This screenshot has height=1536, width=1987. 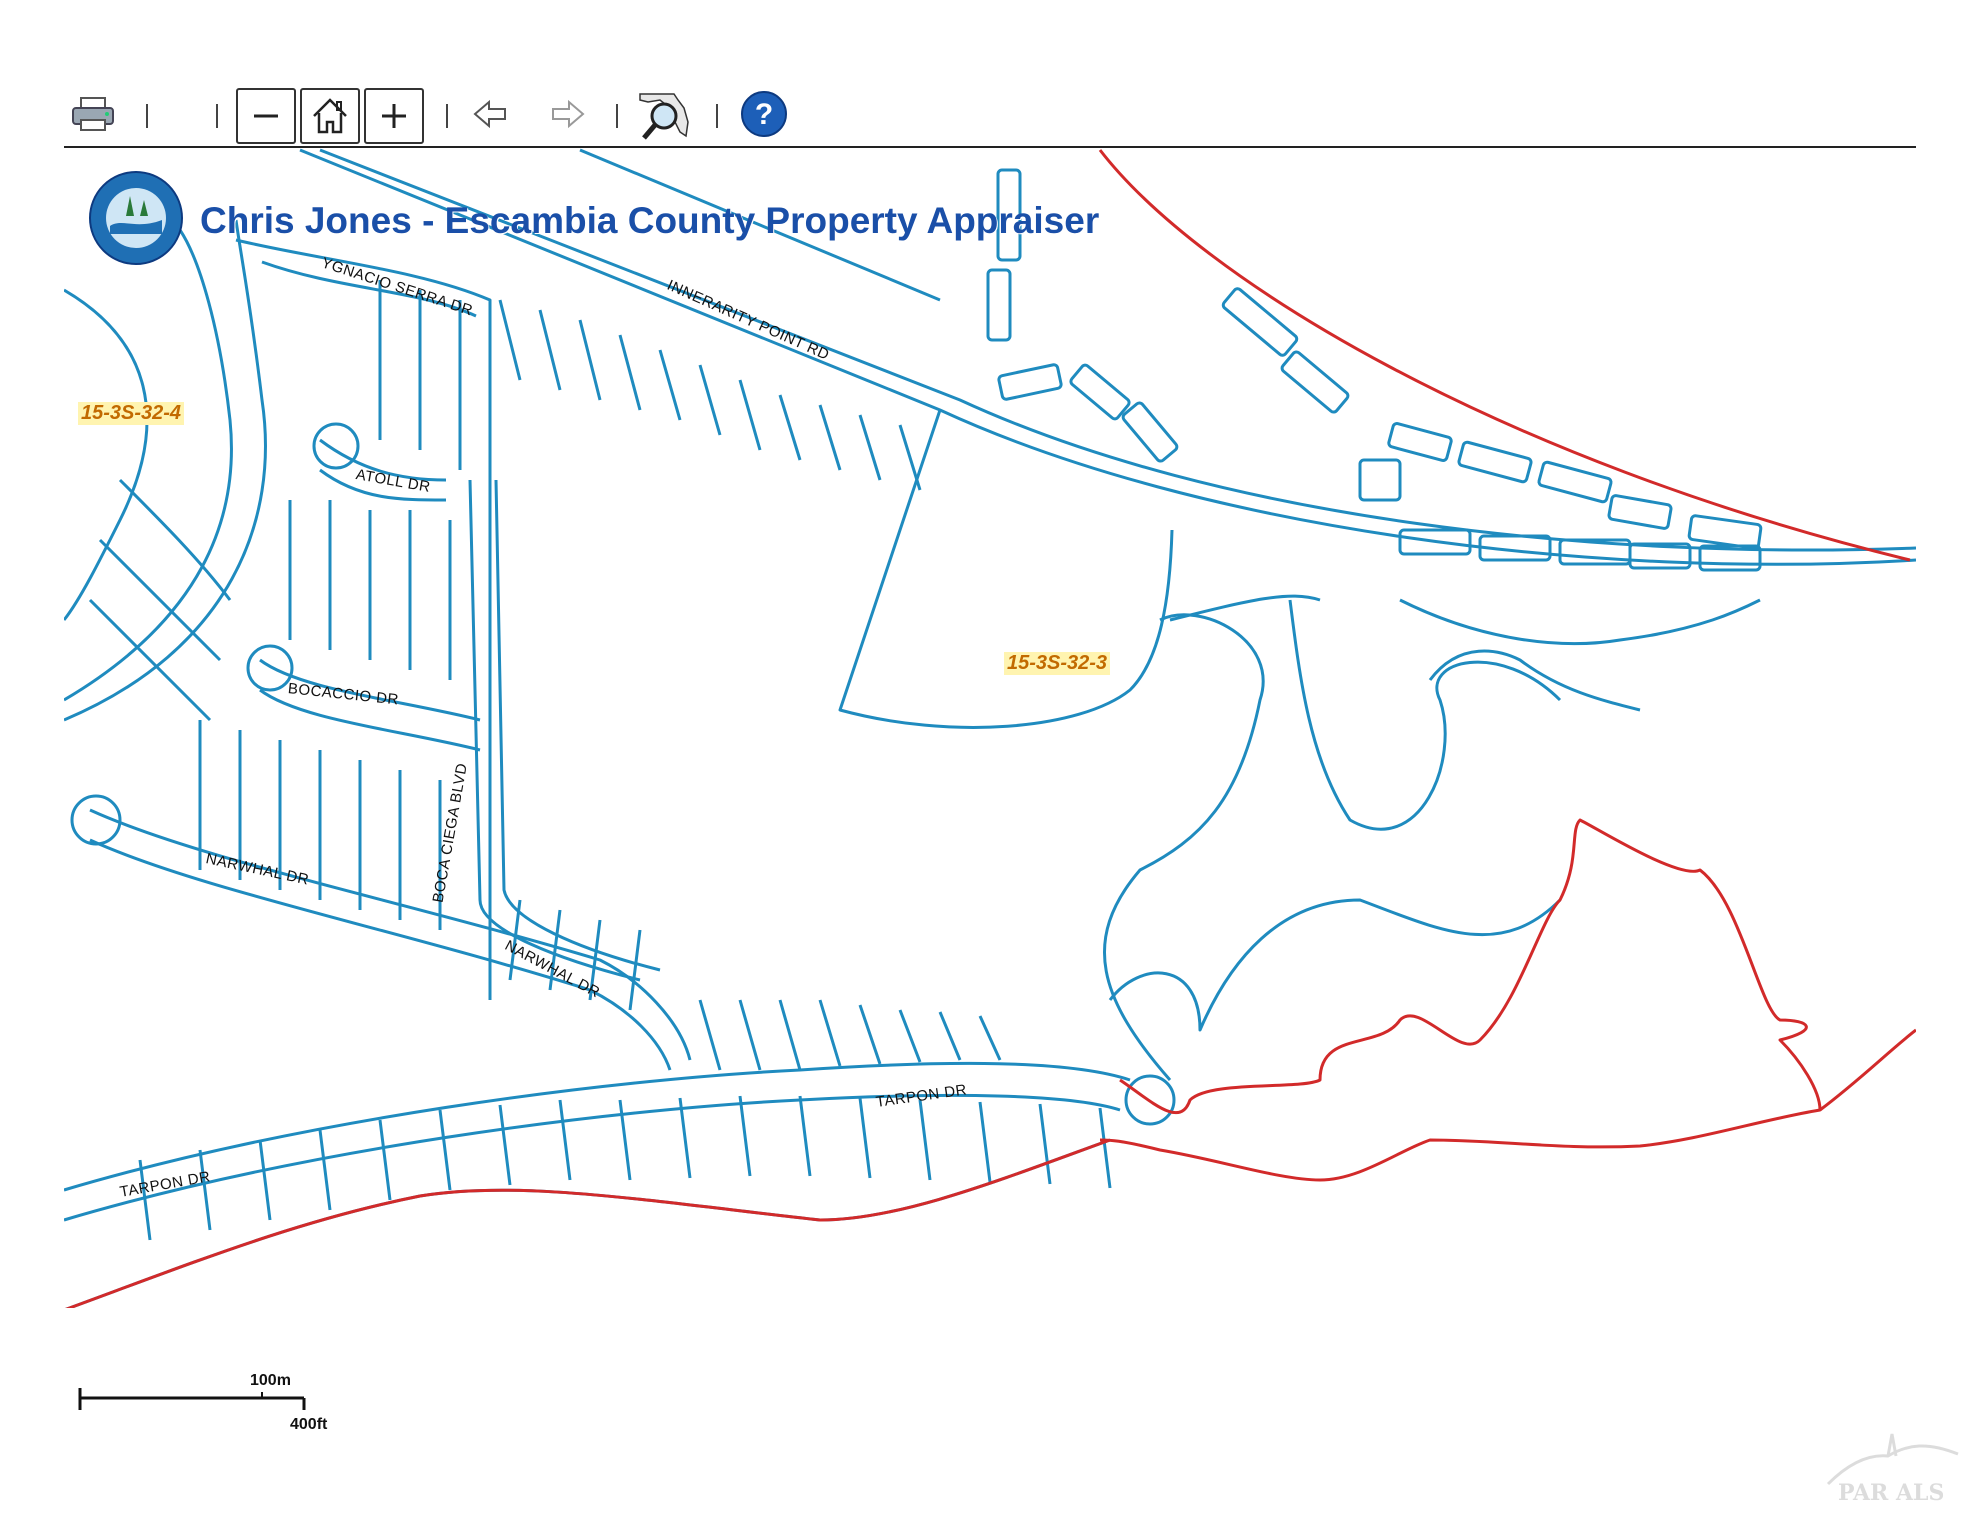 I want to click on zoom-out-button, so click(x=266, y=116).